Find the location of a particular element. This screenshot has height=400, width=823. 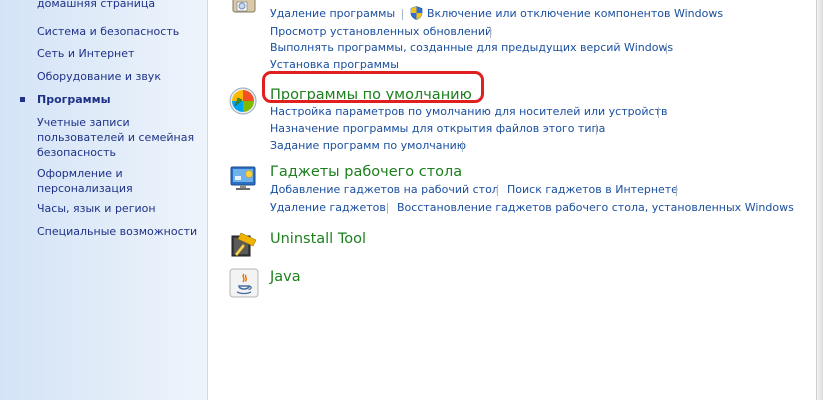

view-updates-link: Просмотр установленных обновлений is located at coordinates (381, 32).